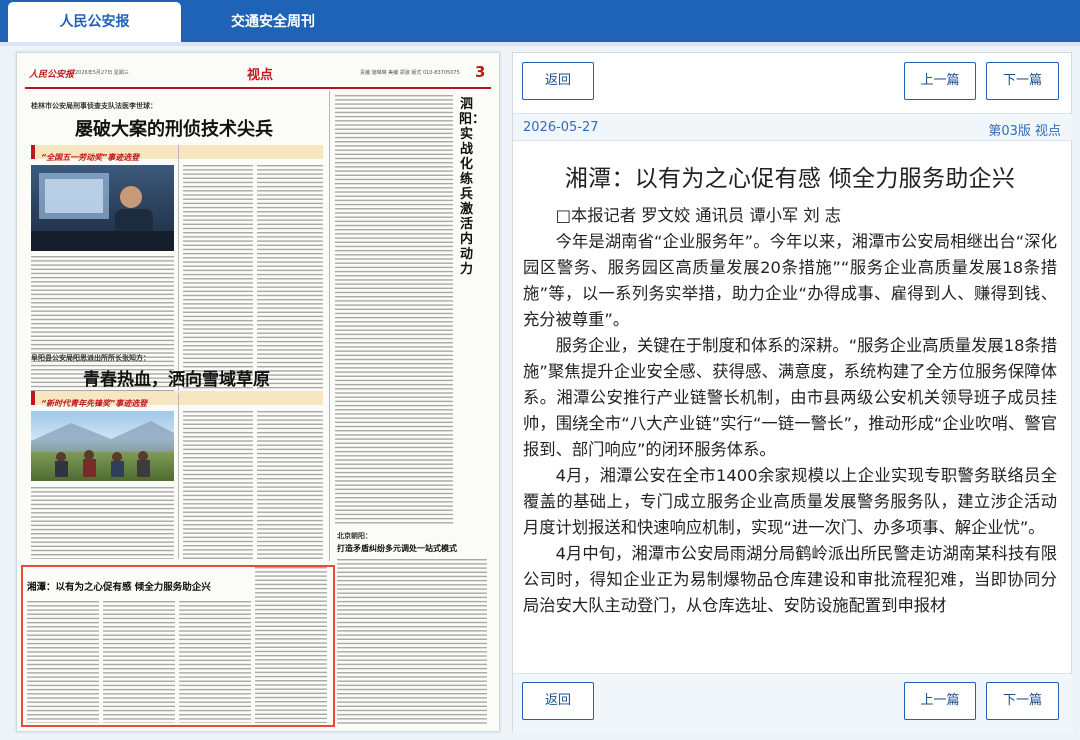 Image resolution: width=1080 pixels, height=740 pixels. I want to click on story-kicker: 阜阳县公安局阳思派出所所长张知方：, so click(90, 358).